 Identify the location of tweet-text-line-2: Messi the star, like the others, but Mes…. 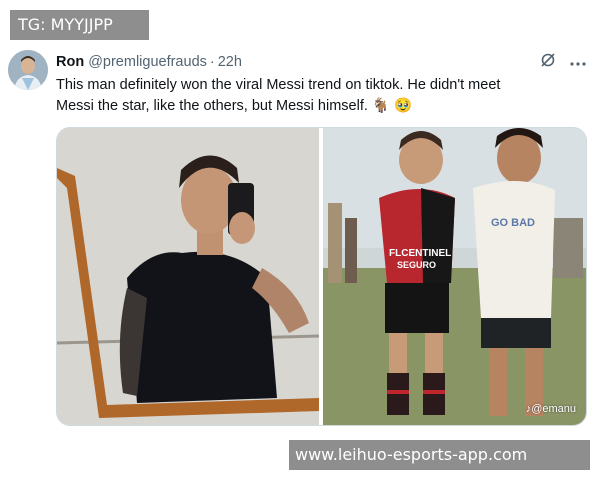
(316, 106).